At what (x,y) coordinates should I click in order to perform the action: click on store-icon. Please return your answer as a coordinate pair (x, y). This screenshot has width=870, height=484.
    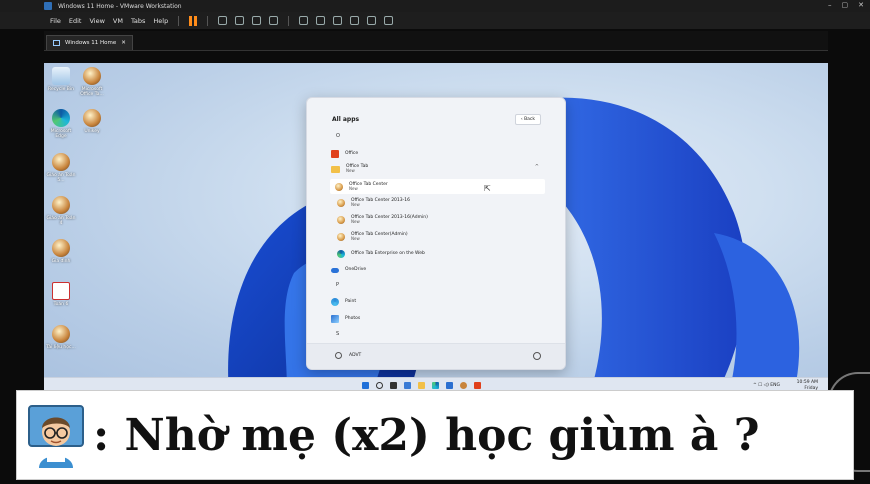
    Looking at the image, I should click on (449, 385).